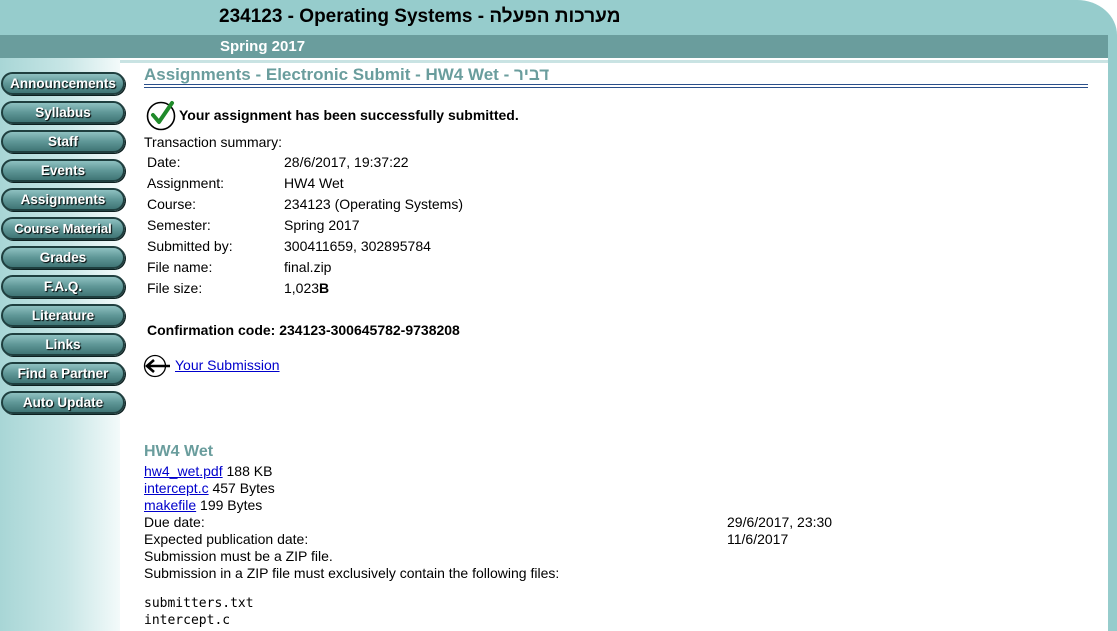  What do you see at coordinates (324, 288) in the screenshot?
I see `file-size-unit: B` at bounding box center [324, 288].